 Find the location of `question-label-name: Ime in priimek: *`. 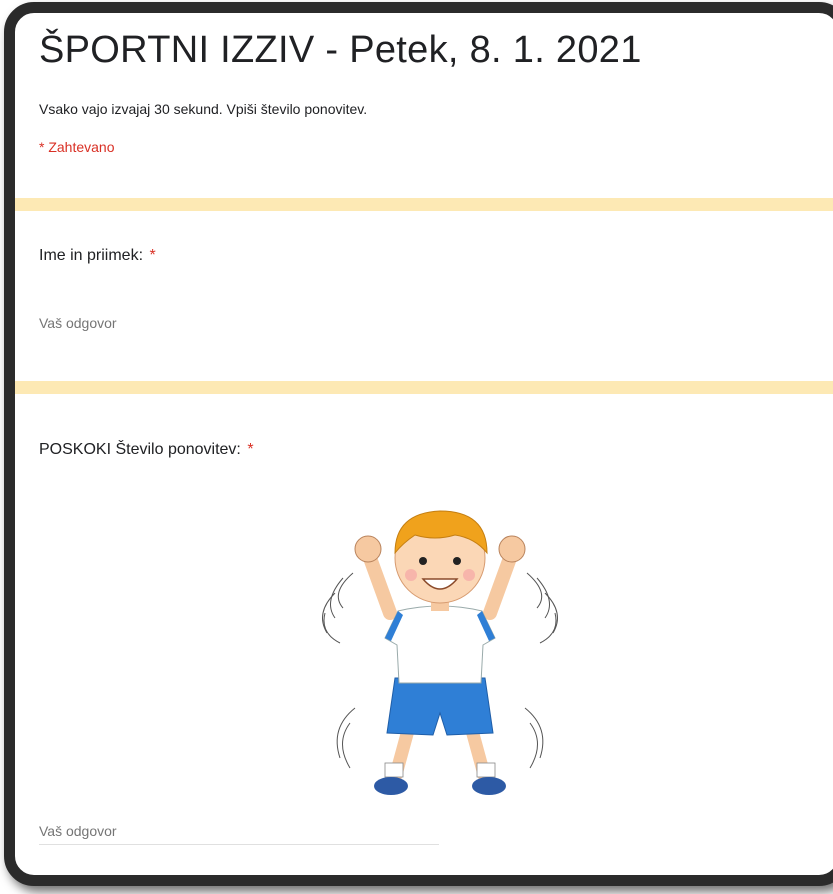

question-label-name: Ime in priimek: * is located at coordinates (97, 256).